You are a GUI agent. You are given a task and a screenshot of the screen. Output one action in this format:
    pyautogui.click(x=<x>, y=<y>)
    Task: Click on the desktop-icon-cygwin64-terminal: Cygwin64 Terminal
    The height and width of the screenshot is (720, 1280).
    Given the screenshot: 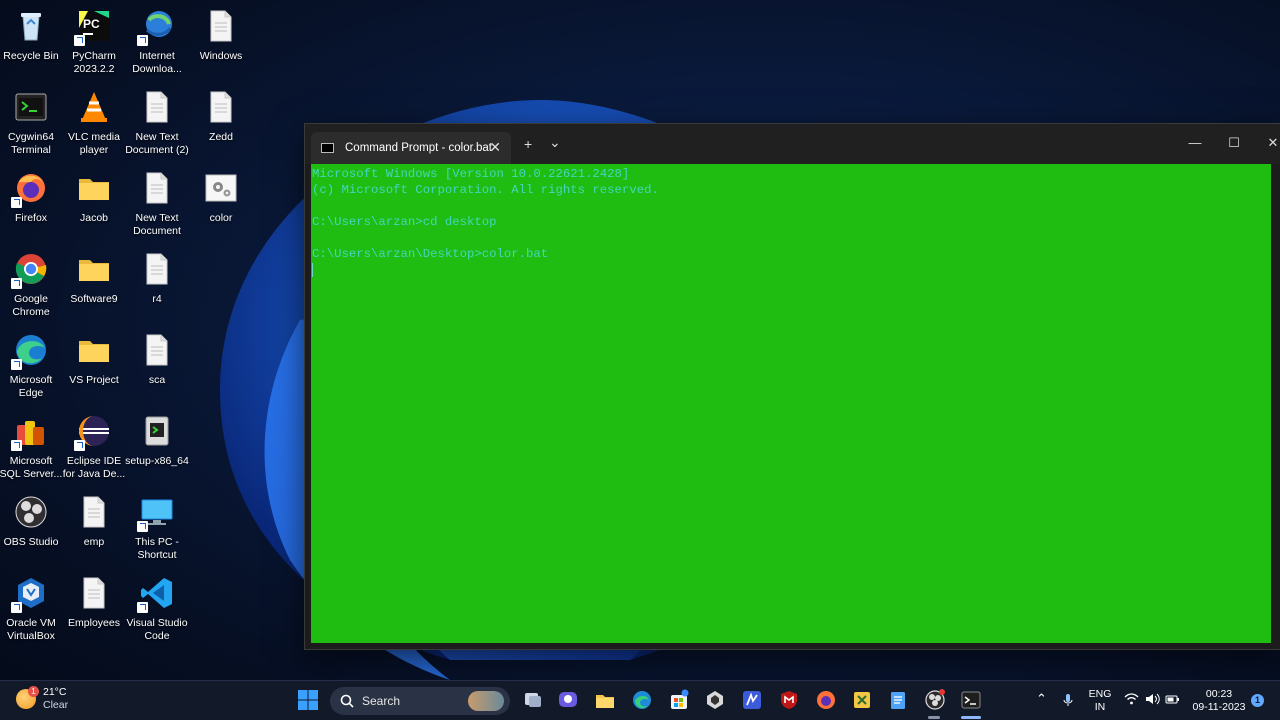 What is the action you would take?
    pyautogui.click(x=31, y=121)
    